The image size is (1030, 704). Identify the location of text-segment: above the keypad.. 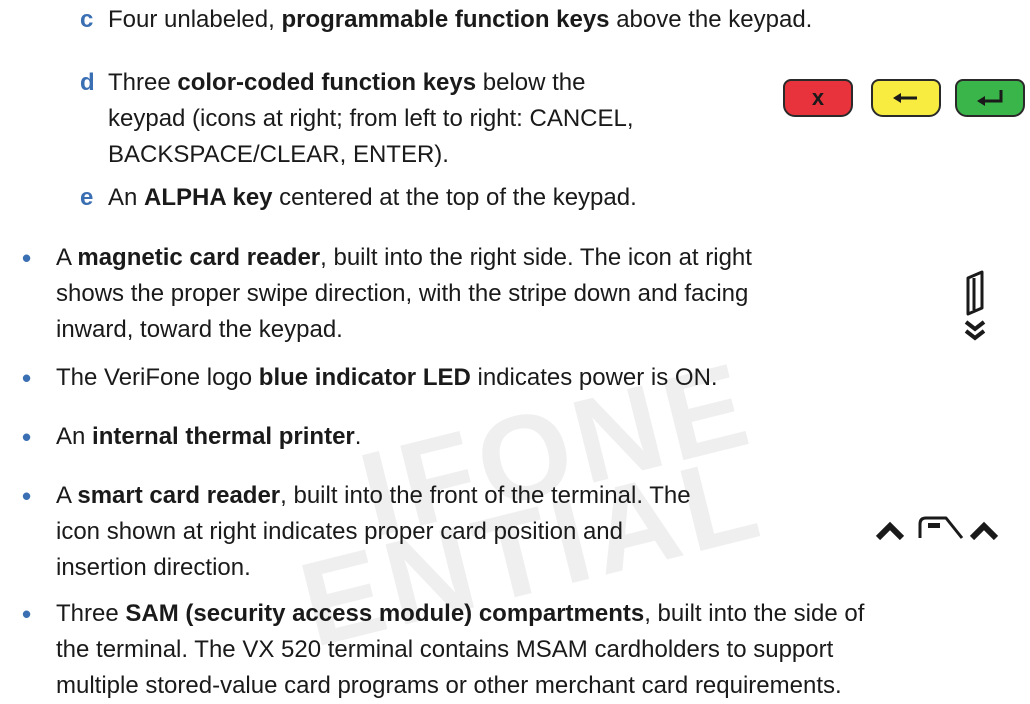
(711, 19).